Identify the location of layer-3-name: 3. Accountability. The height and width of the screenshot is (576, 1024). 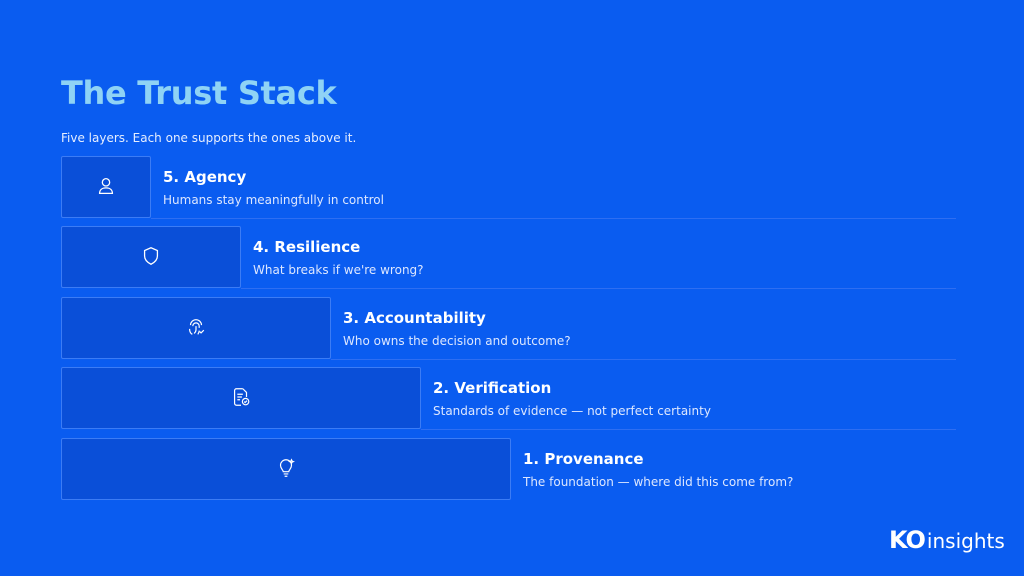
(414, 318).